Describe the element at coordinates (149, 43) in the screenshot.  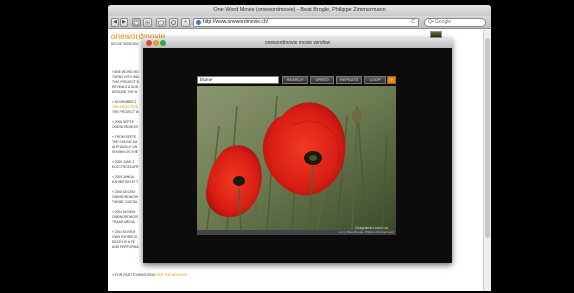
I see `close-icon` at that location.